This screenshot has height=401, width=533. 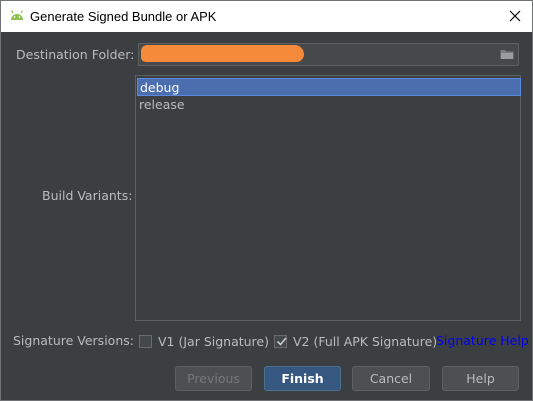 I want to click on help-button: Help, so click(x=480, y=378).